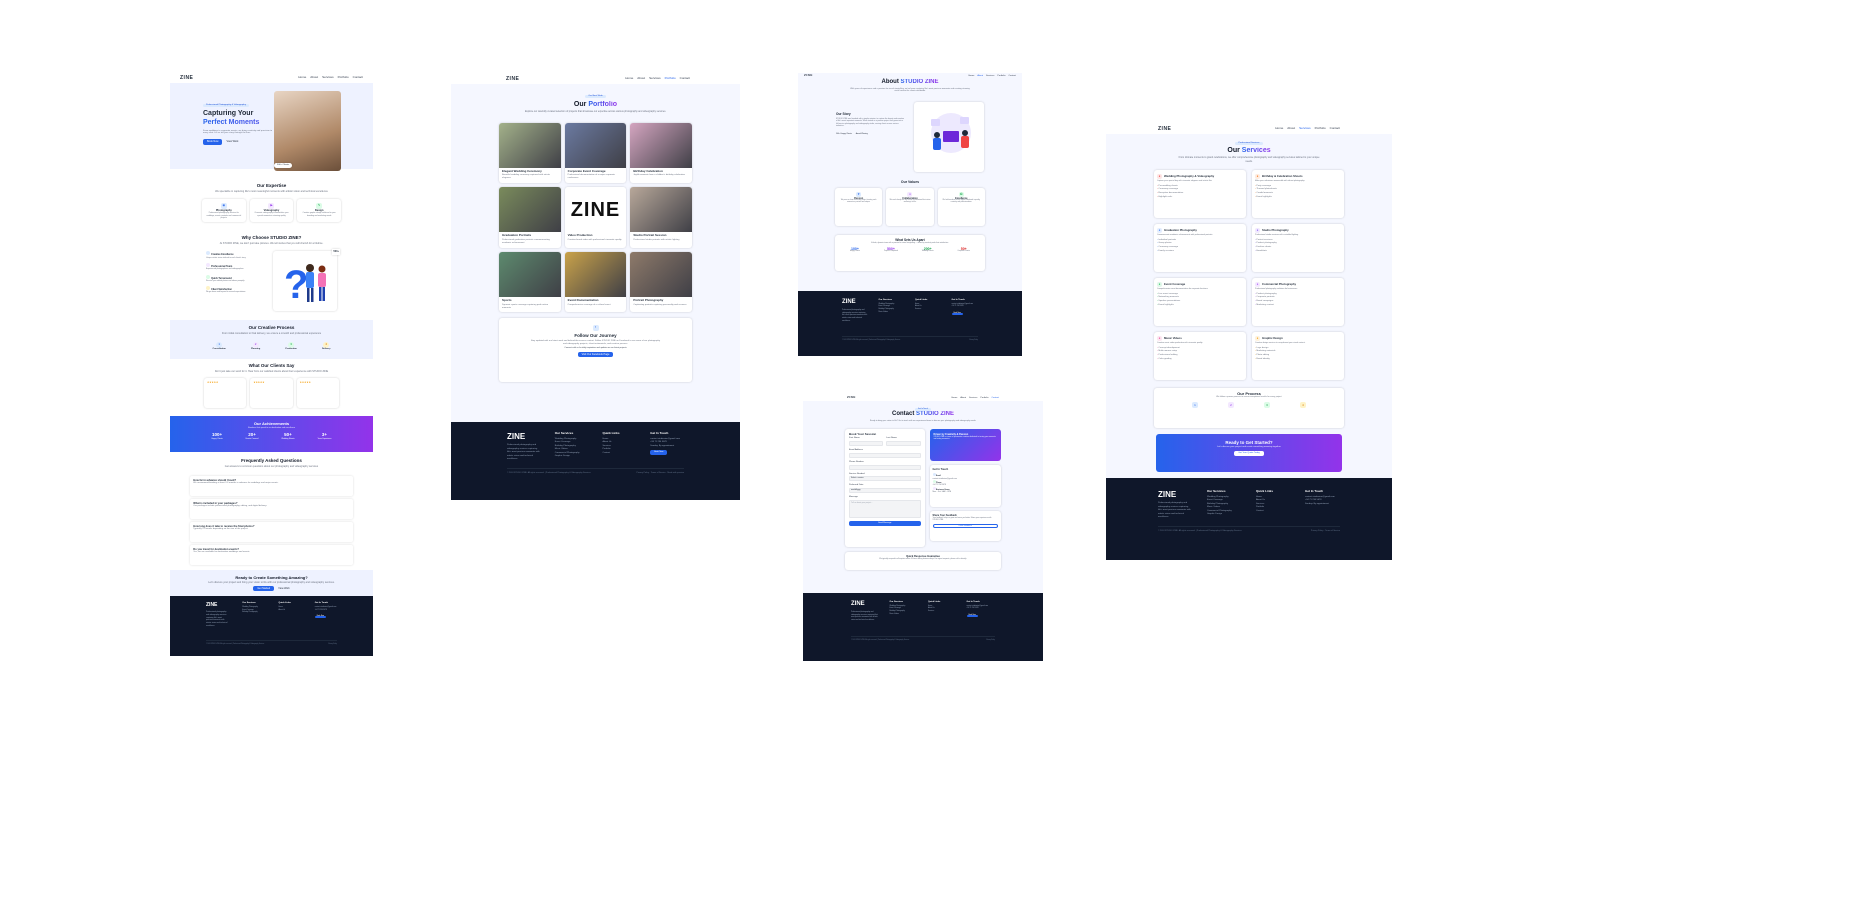 The height and width of the screenshot is (917, 1873). Describe the element at coordinates (661, 145) in the screenshot. I see `portfolio-photo` at that location.